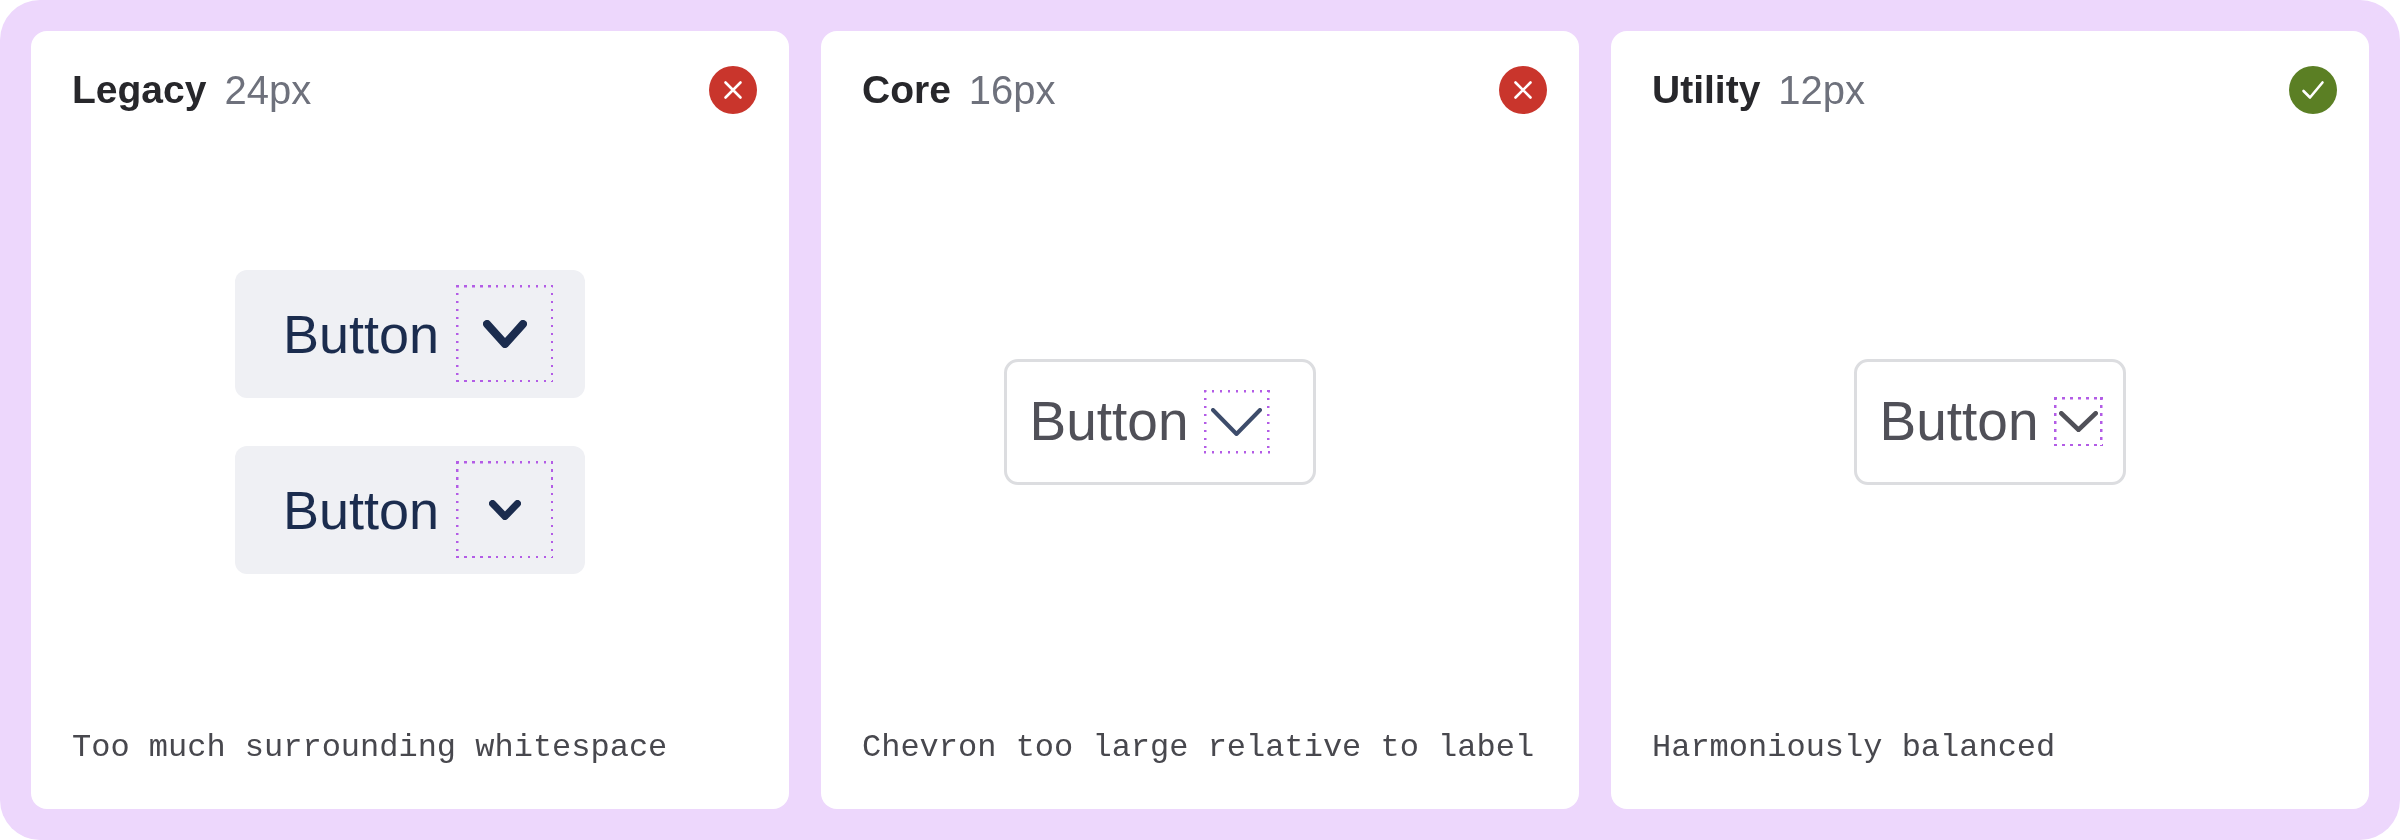  I want to click on size-label: 16px, so click(1012, 90).